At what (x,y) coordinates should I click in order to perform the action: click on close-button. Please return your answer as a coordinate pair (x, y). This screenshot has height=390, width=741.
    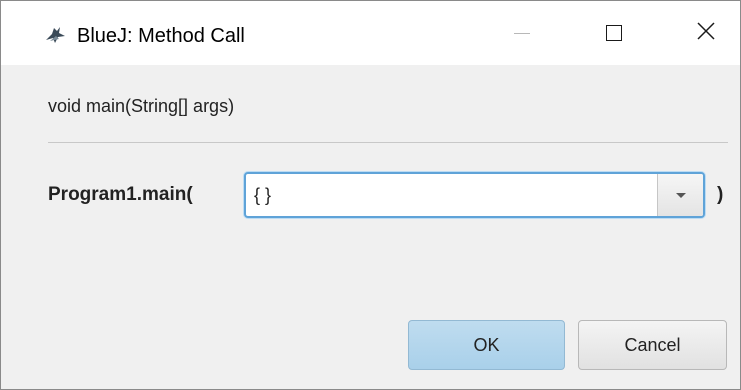
    Looking at the image, I should click on (706, 33).